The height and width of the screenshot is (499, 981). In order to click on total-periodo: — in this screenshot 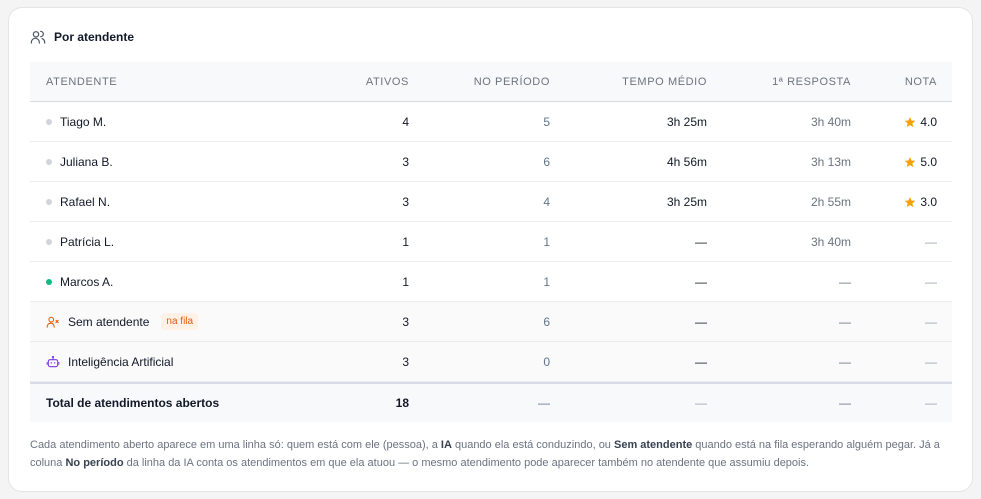, I will do `click(544, 403)`.